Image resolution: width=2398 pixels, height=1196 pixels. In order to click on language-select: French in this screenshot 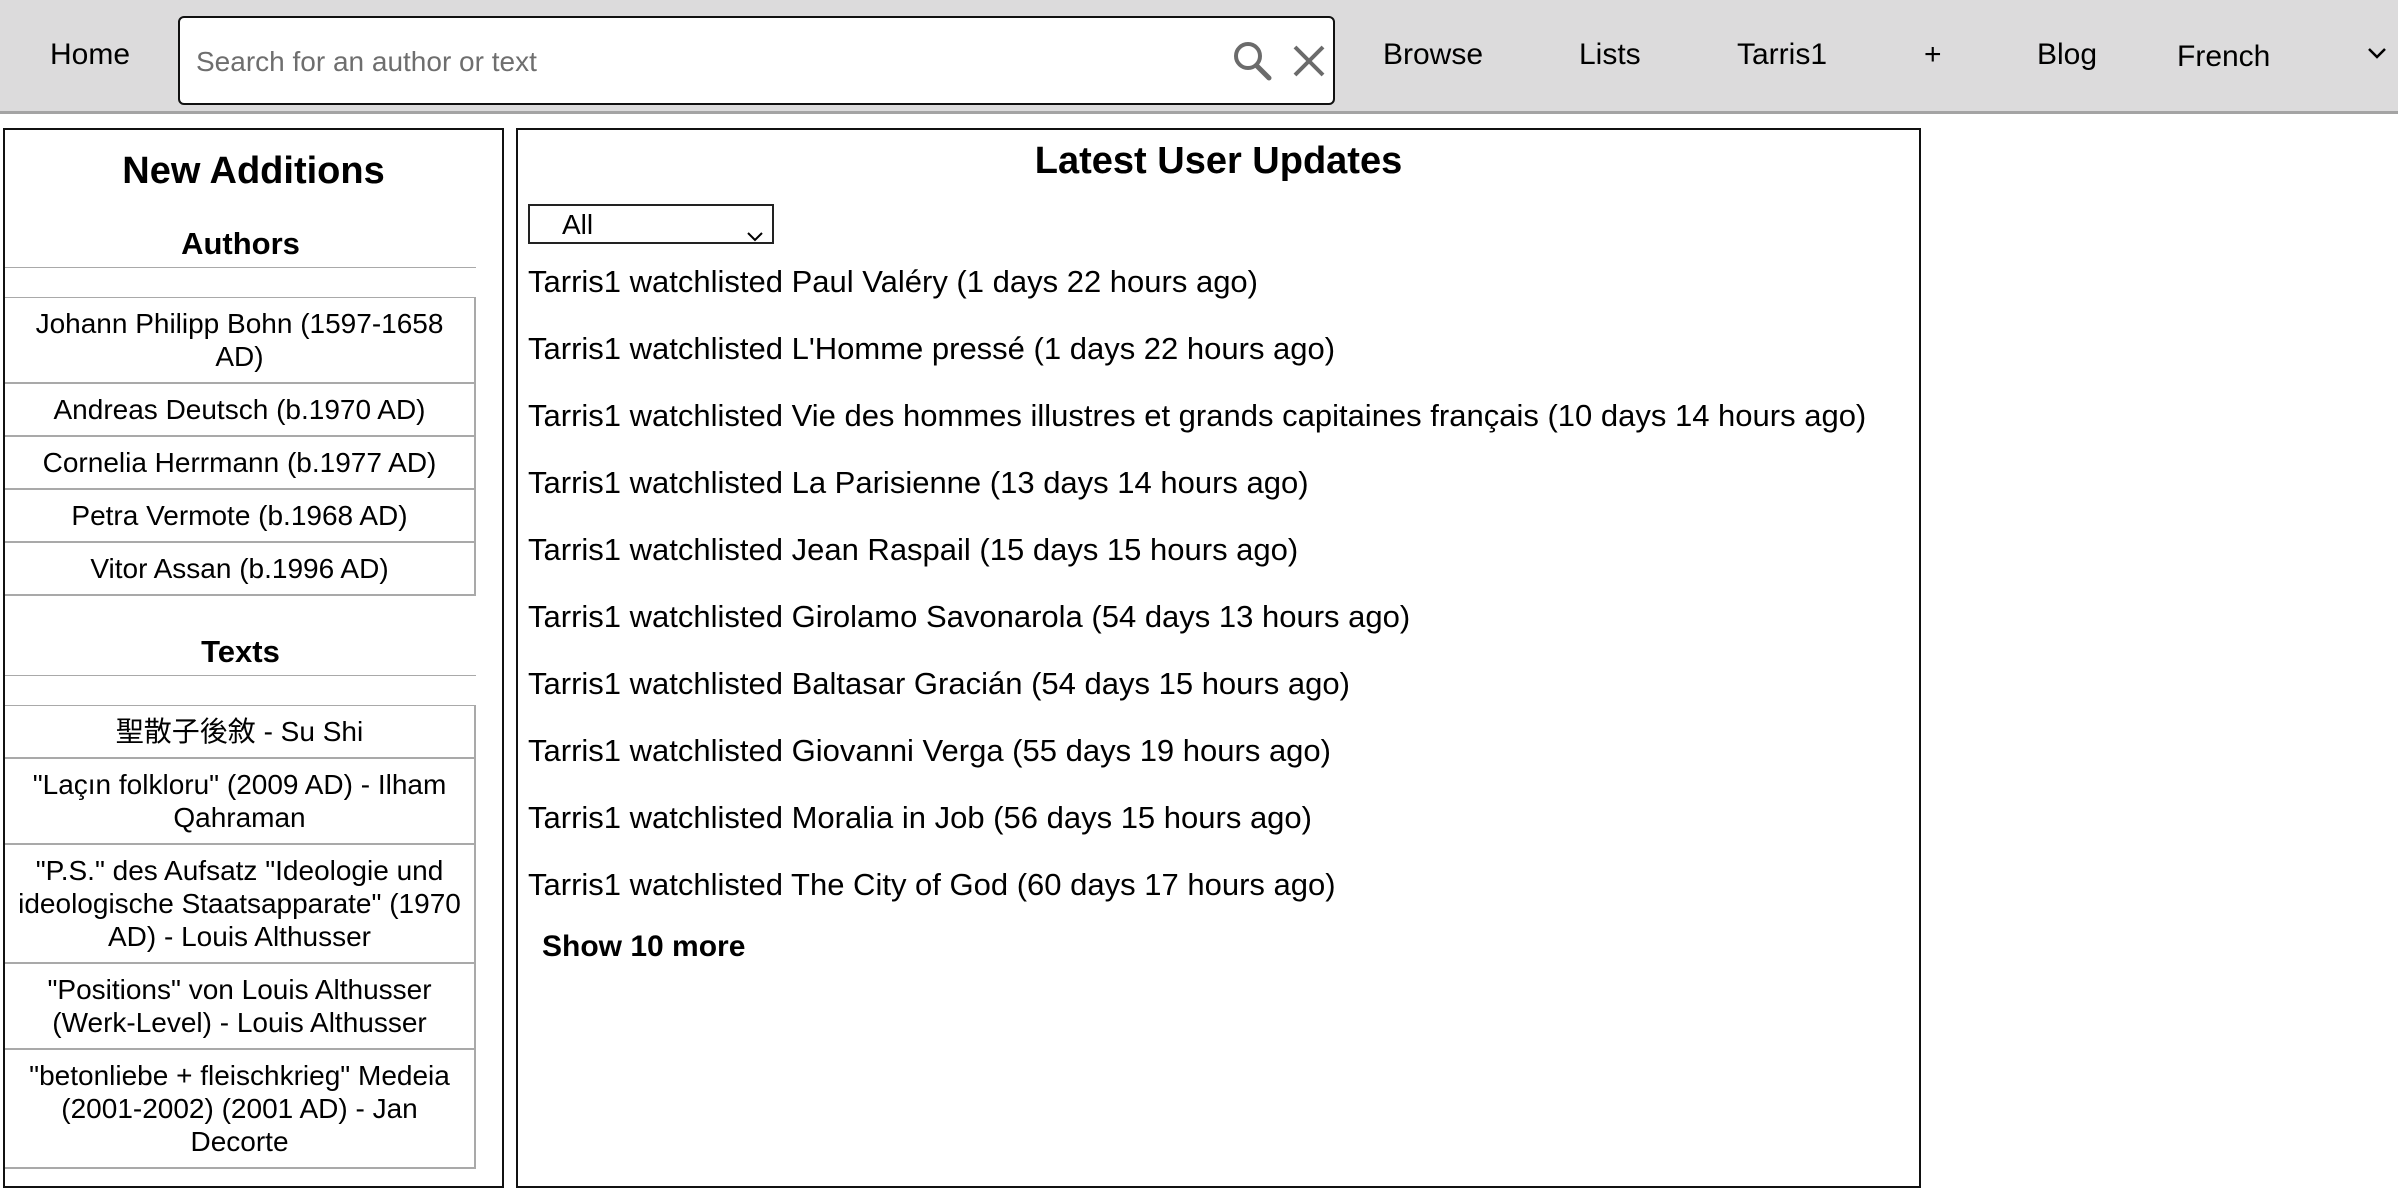, I will do `click(2279, 55)`.